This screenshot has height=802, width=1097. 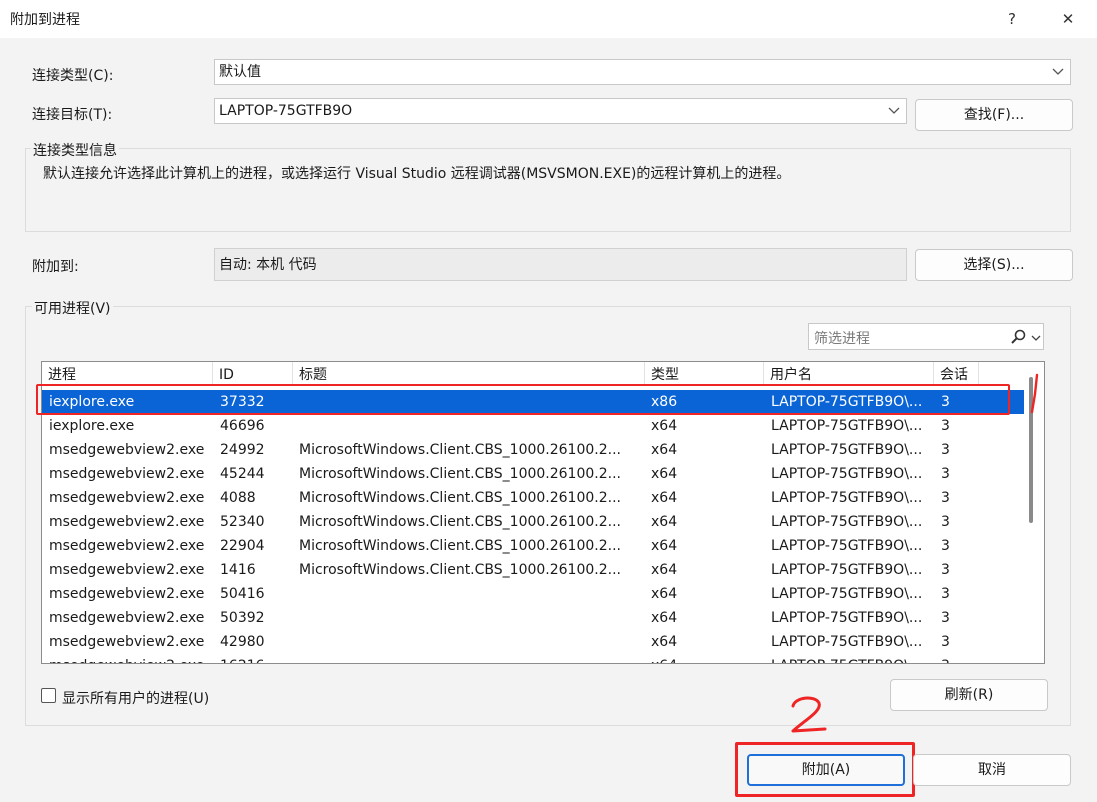 I want to click on filter-dropdown-icon, so click(x=1036, y=339).